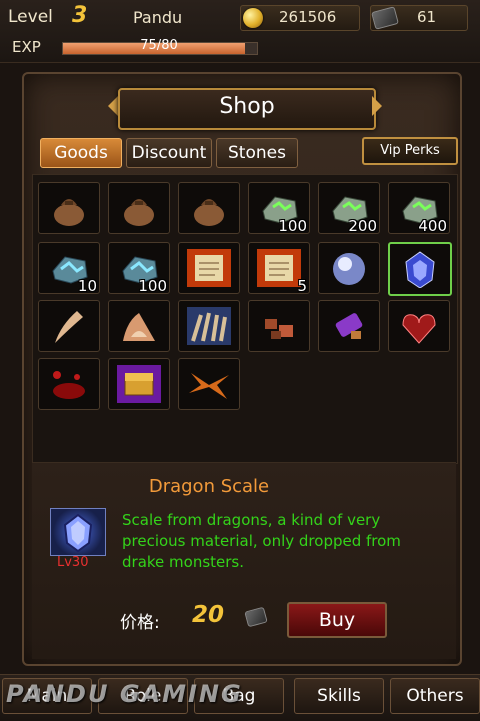 Image resolution: width=480 pixels, height=721 pixels. I want to click on blood-splash-icon, so click(69, 384).